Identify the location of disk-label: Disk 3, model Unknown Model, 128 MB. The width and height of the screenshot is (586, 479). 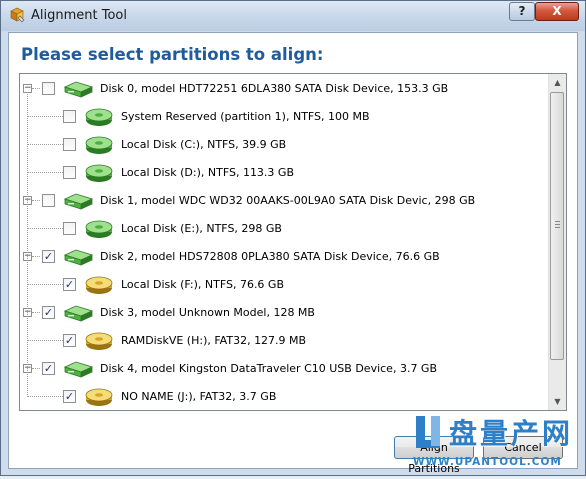
(207, 312).